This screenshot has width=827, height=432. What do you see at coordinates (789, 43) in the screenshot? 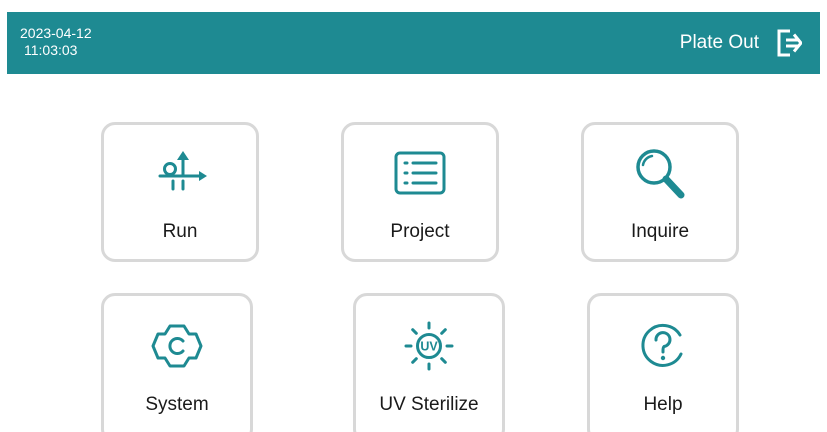
I see `exit-arrow-icon` at bounding box center [789, 43].